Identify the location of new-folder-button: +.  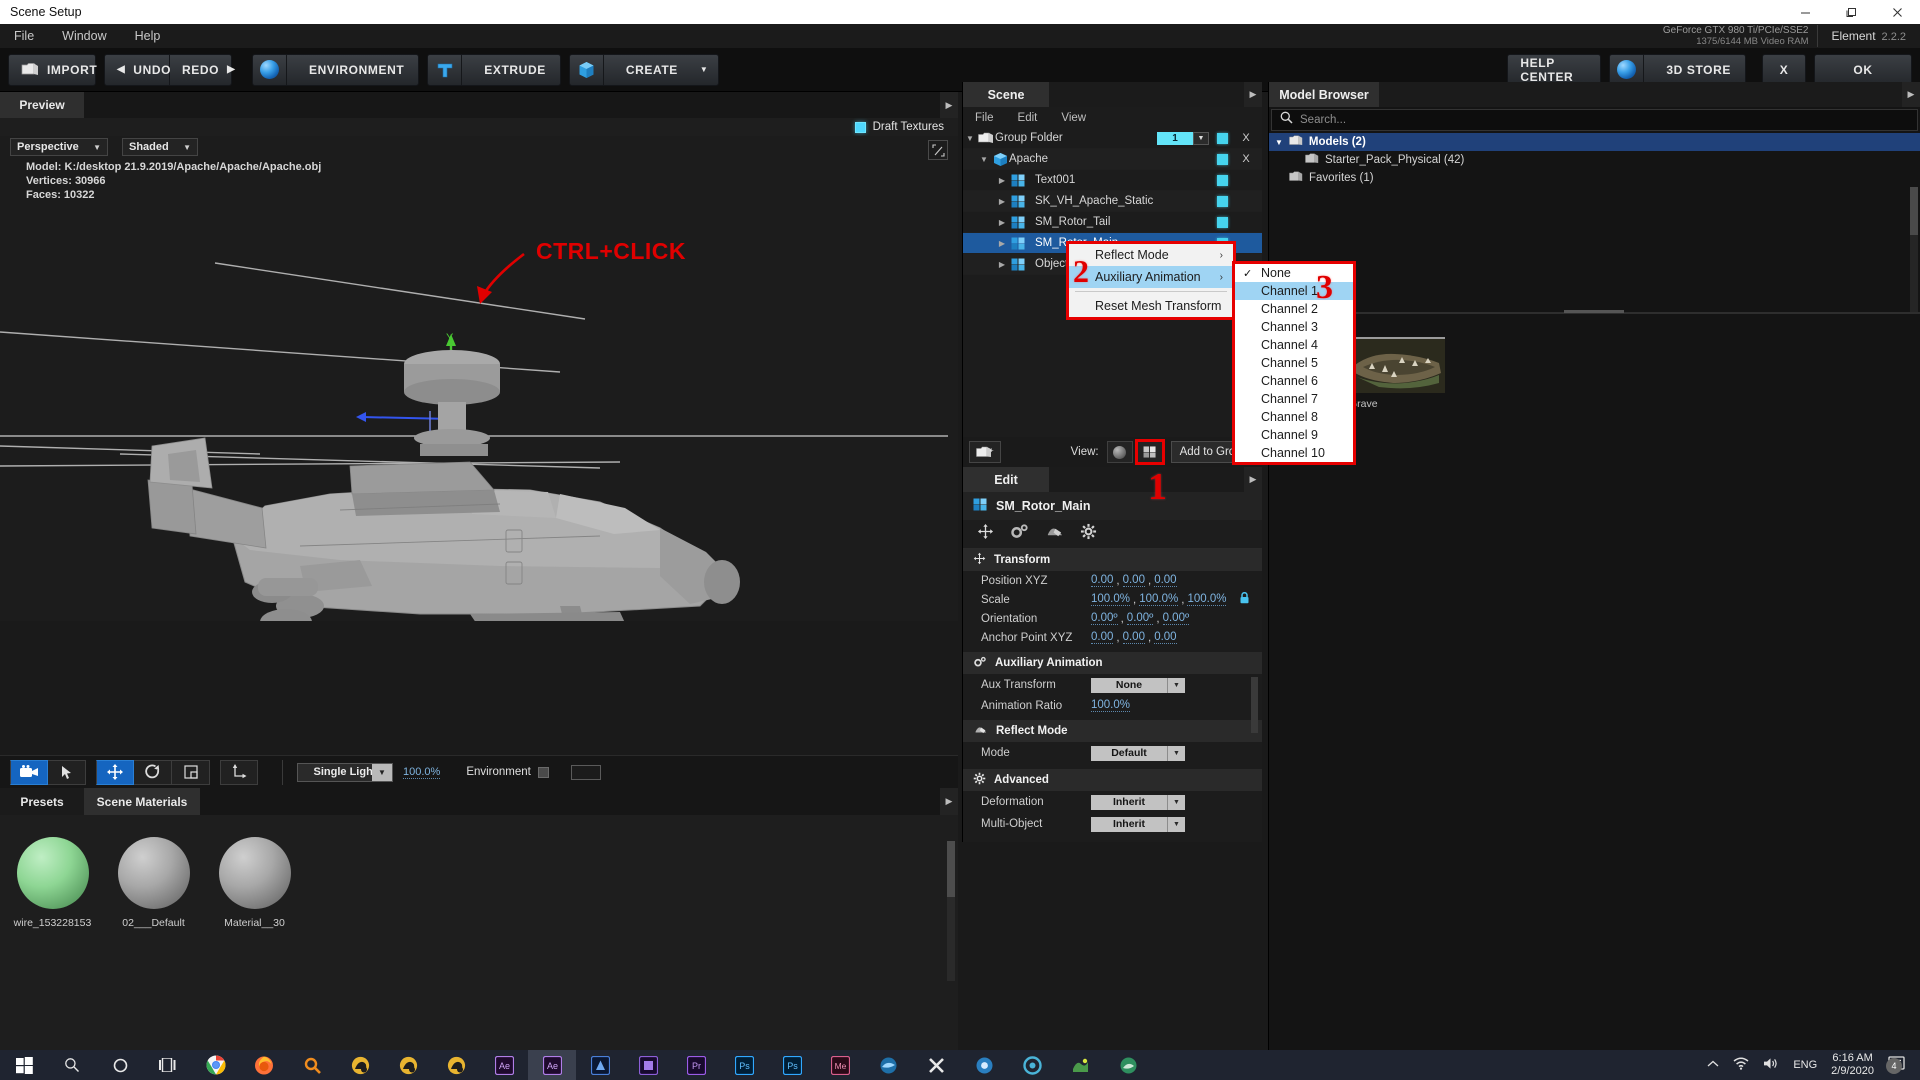
(985, 452).